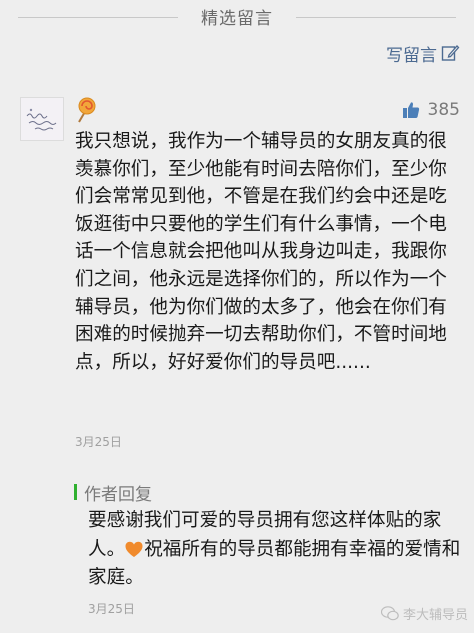 The height and width of the screenshot is (633, 474). What do you see at coordinates (389, 613) in the screenshot?
I see `wechat-icon` at bounding box center [389, 613].